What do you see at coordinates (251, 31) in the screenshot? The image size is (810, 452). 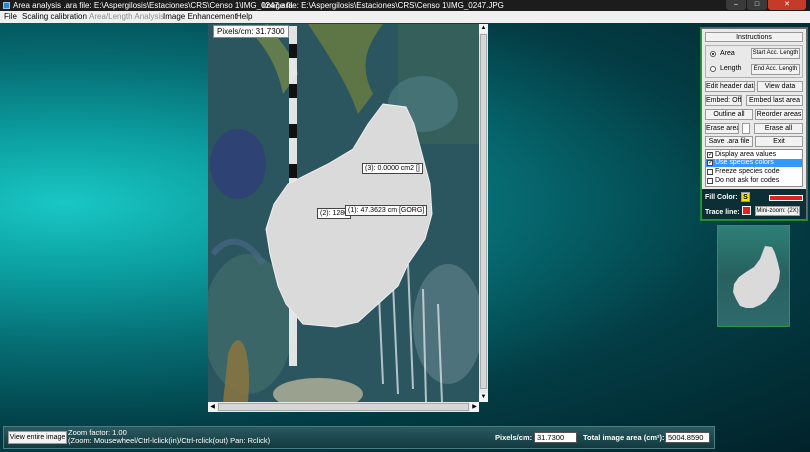 I see `pixels-per-cm-overlay: Pixels/cm: 31.7300` at bounding box center [251, 31].